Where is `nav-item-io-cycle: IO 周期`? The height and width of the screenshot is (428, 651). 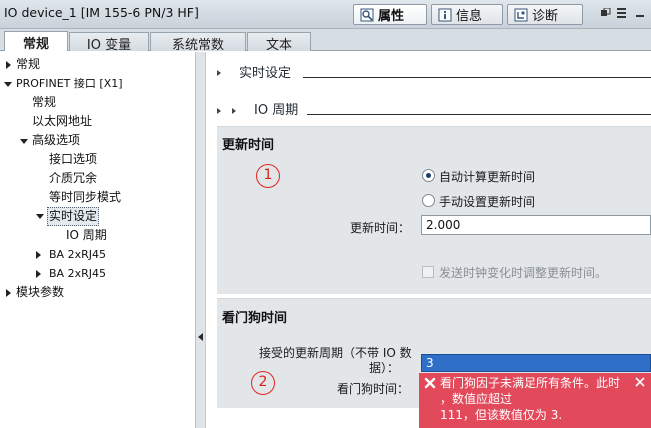 nav-item-io-cycle: IO 周期 is located at coordinates (86, 235).